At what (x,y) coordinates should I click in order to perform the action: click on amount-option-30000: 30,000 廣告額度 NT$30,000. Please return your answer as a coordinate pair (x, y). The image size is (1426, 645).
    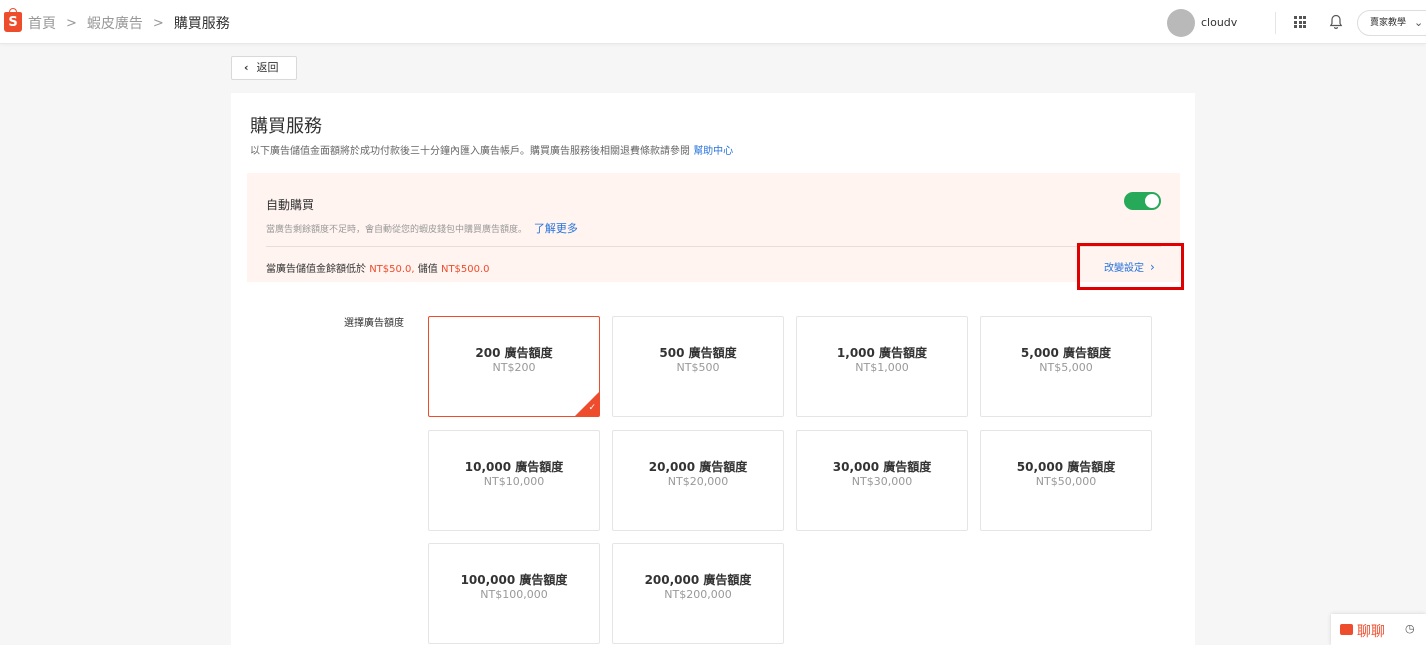
    Looking at the image, I should click on (882, 480).